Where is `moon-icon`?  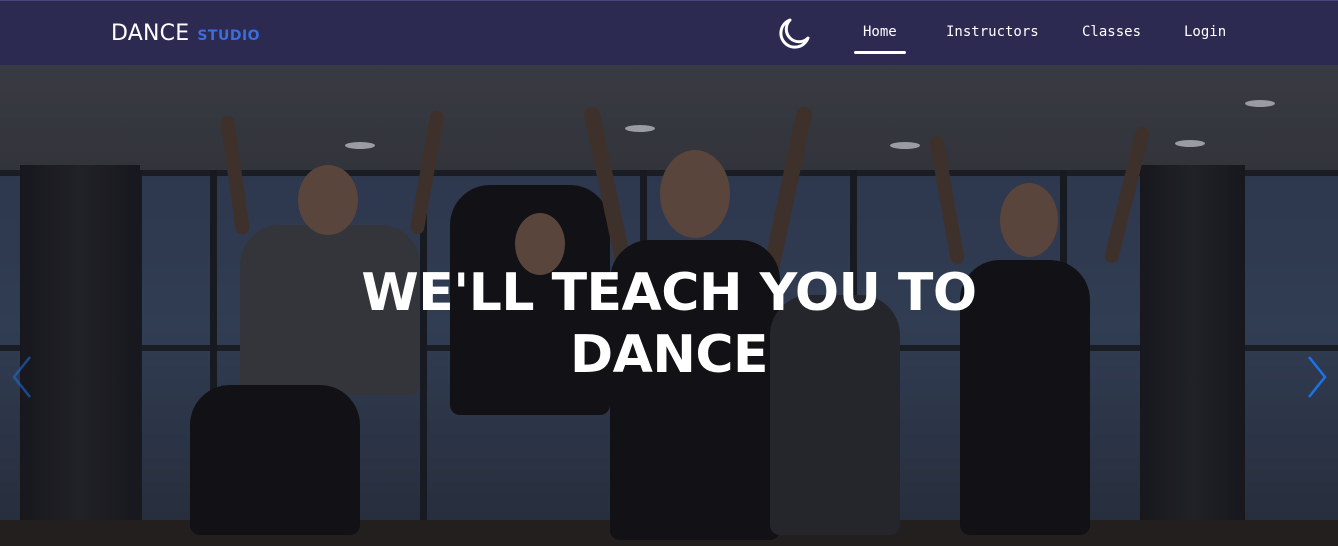 moon-icon is located at coordinates (794, 34).